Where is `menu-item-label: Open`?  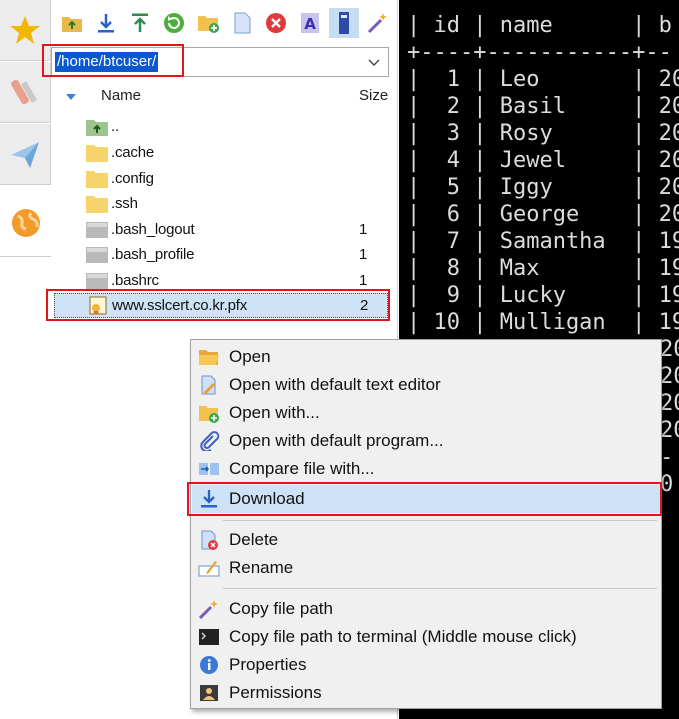
menu-item-label: Open is located at coordinates (250, 356).